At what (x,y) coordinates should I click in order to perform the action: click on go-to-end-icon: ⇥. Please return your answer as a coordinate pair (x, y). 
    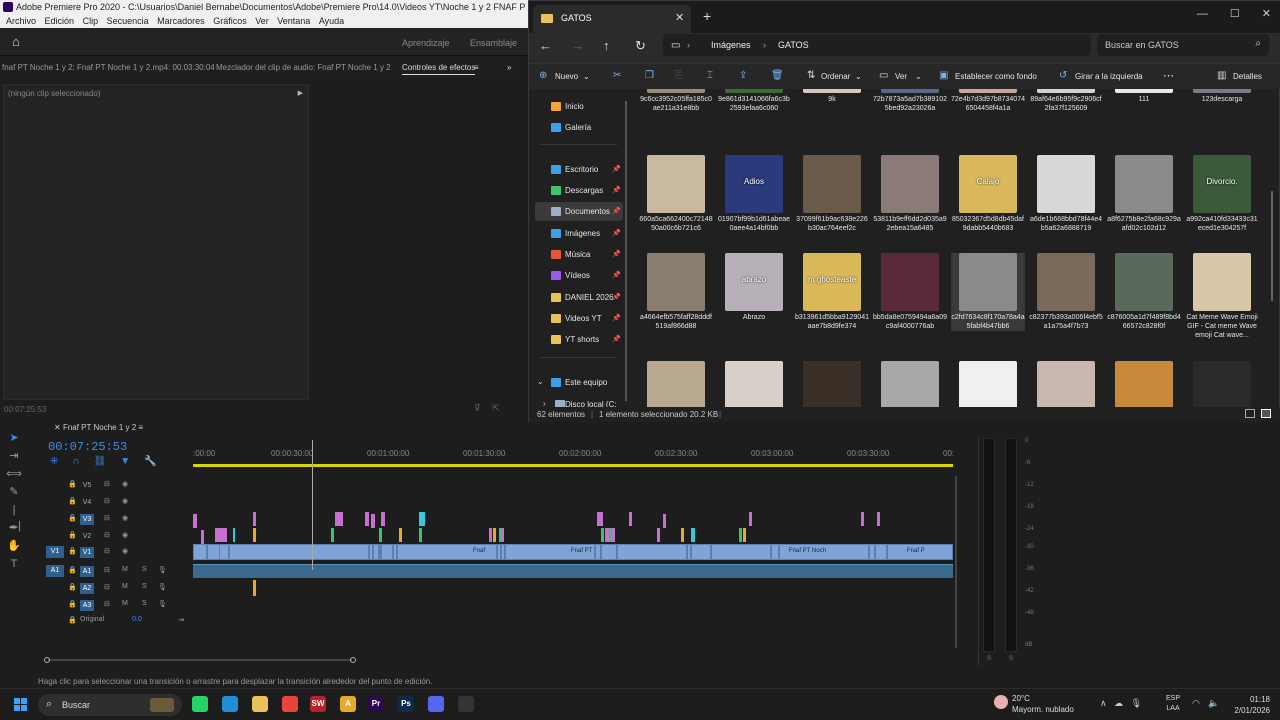
    Looking at the image, I should click on (181, 620).